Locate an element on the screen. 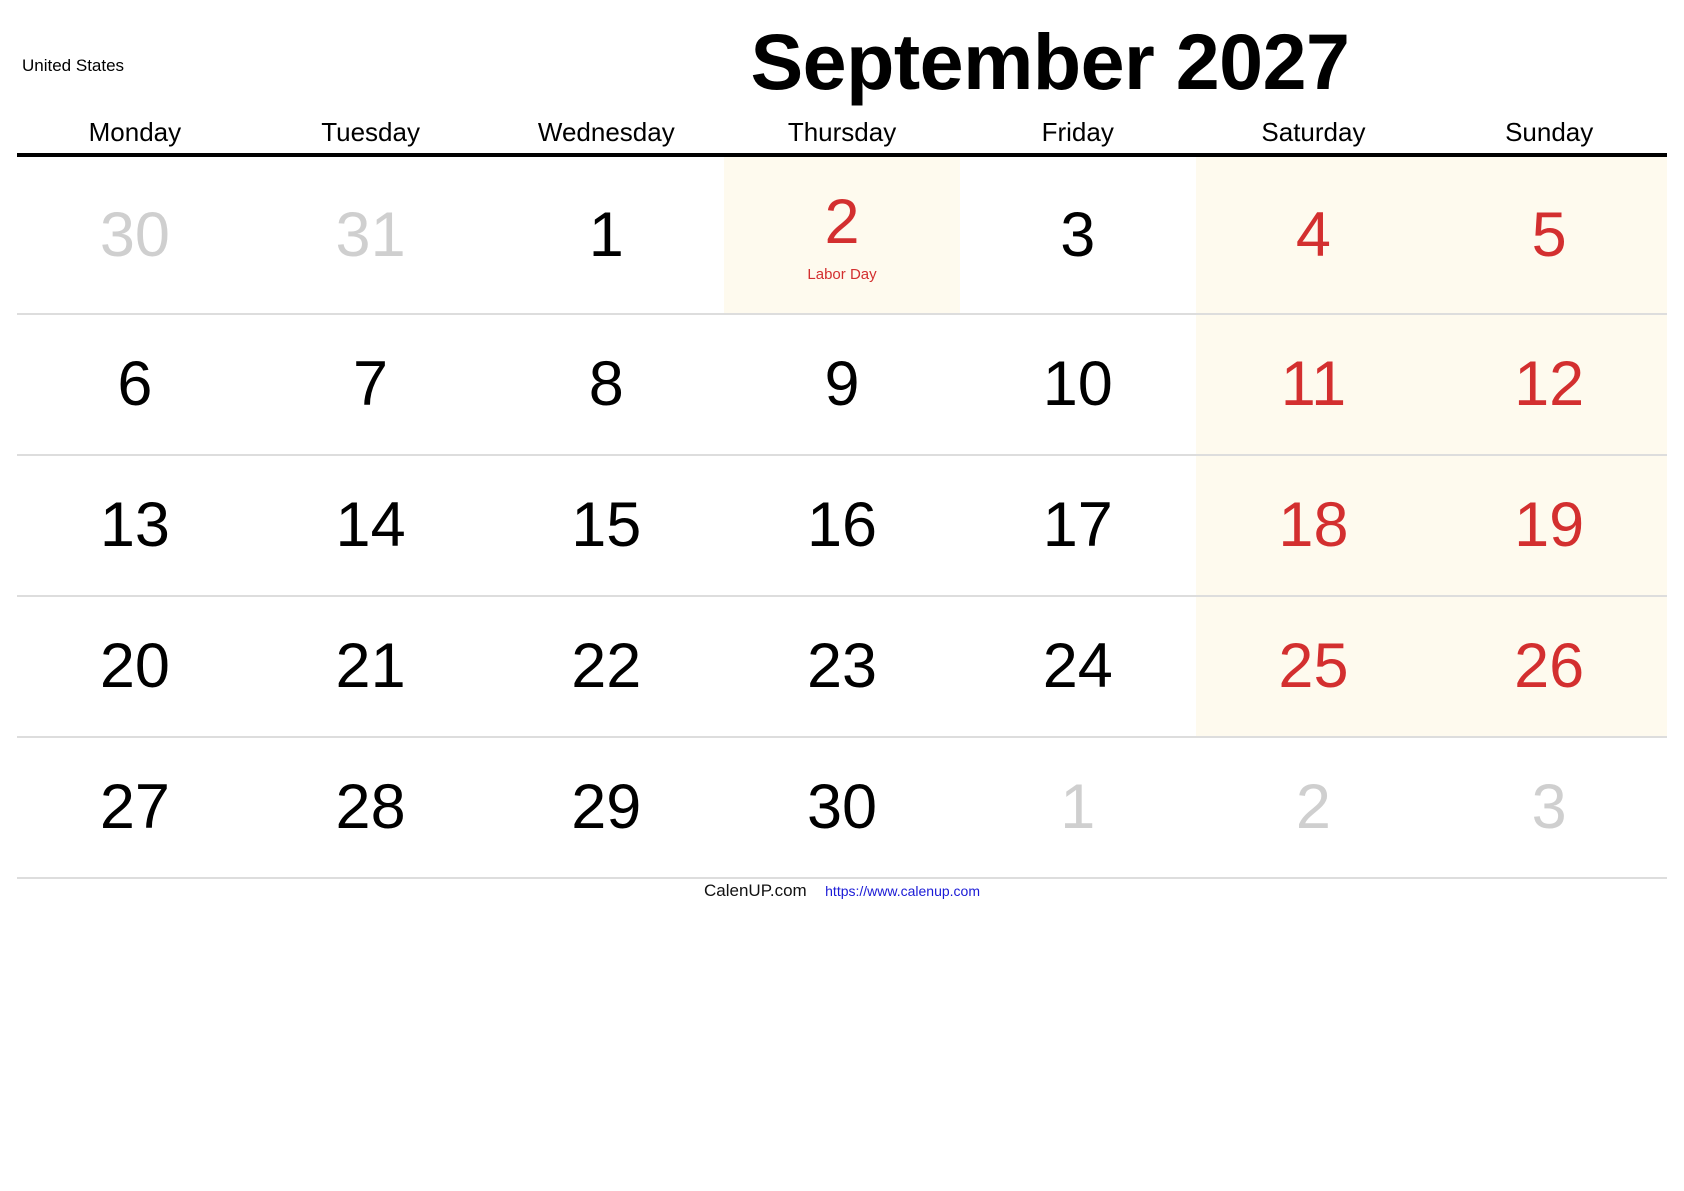 The height and width of the screenshot is (1191, 1684). footer: CalenUP.com https://www.calenup.com is located at coordinates (842, 891).